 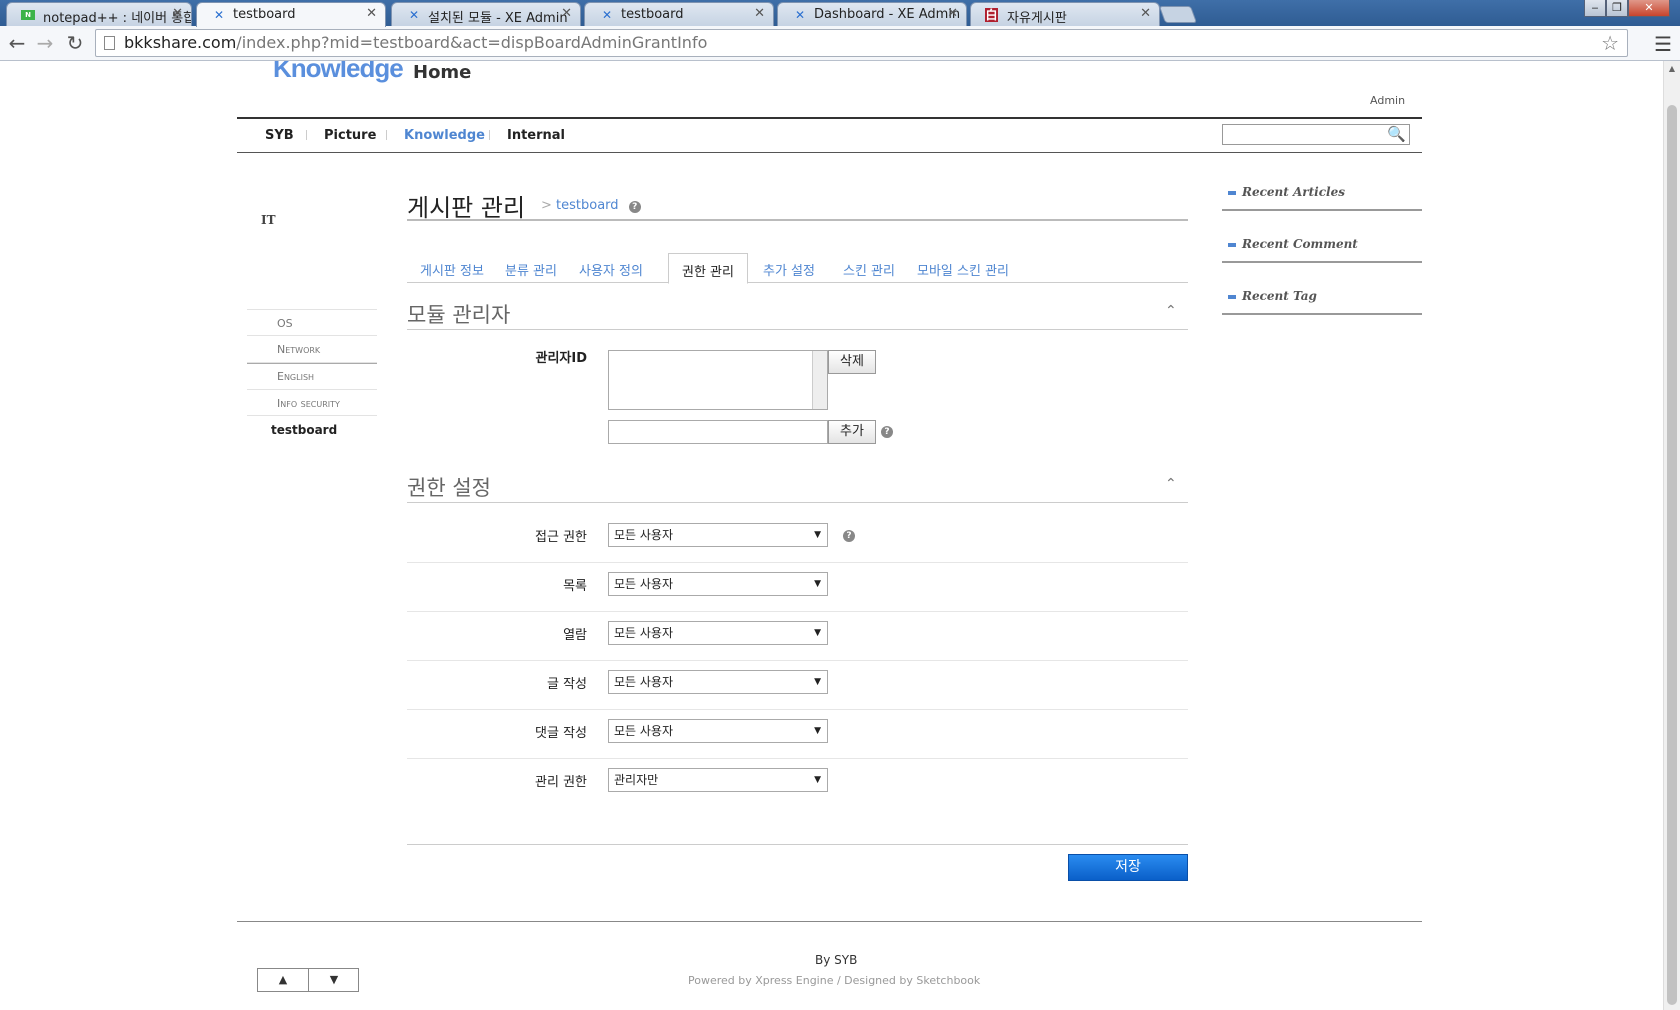 What do you see at coordinates (1128, 867) in the screenshot?
I see `save-button: 저장` at bounding box center [1128, 867].